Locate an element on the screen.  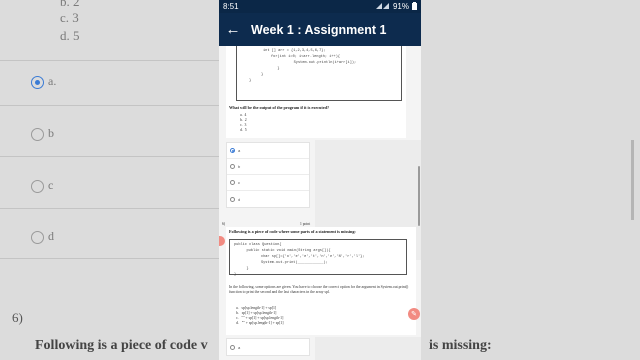
edit-pencil-icon: ✎ is located at coordinates (414, 314).